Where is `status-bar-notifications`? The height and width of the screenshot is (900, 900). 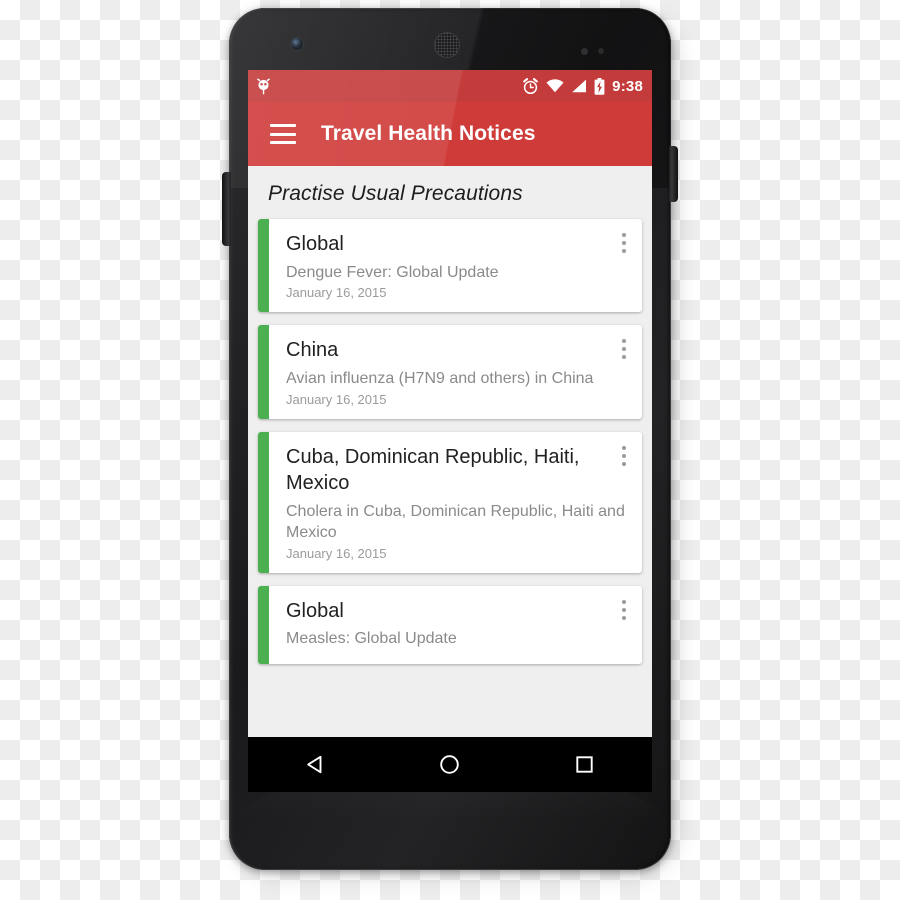
status-bar-notifications is located at coordinates (263, 86).